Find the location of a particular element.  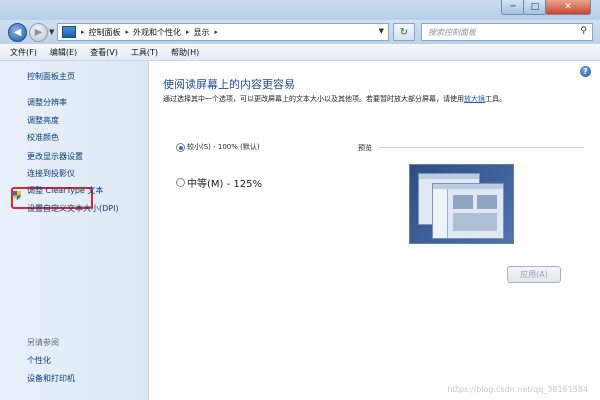

forward-button: ▶ is located at coordinates (38, 32).